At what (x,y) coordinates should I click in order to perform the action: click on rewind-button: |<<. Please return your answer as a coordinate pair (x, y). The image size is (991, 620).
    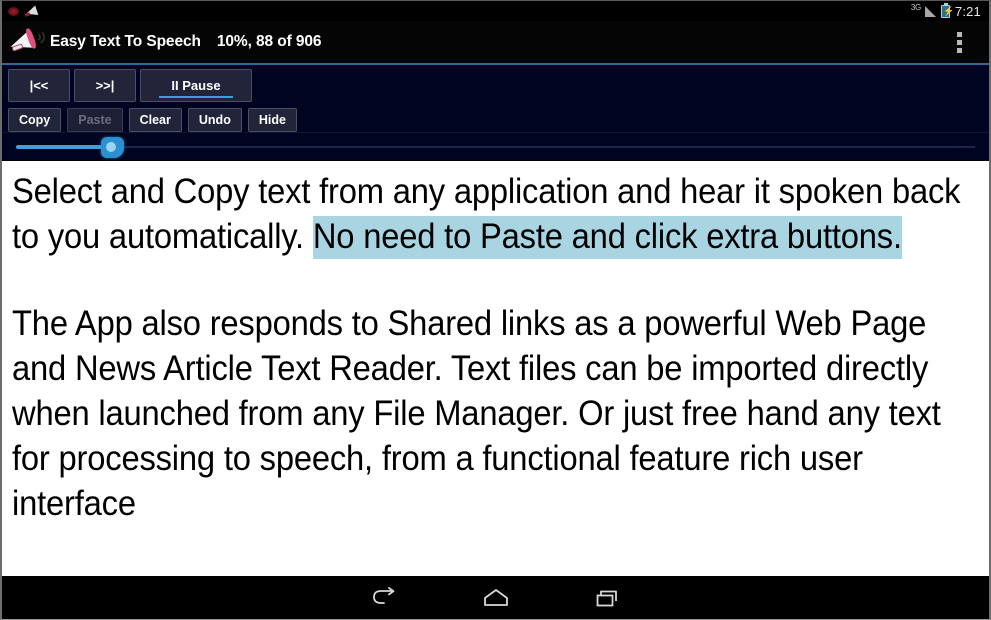
    Looking at the image, I should click on (39, 85).